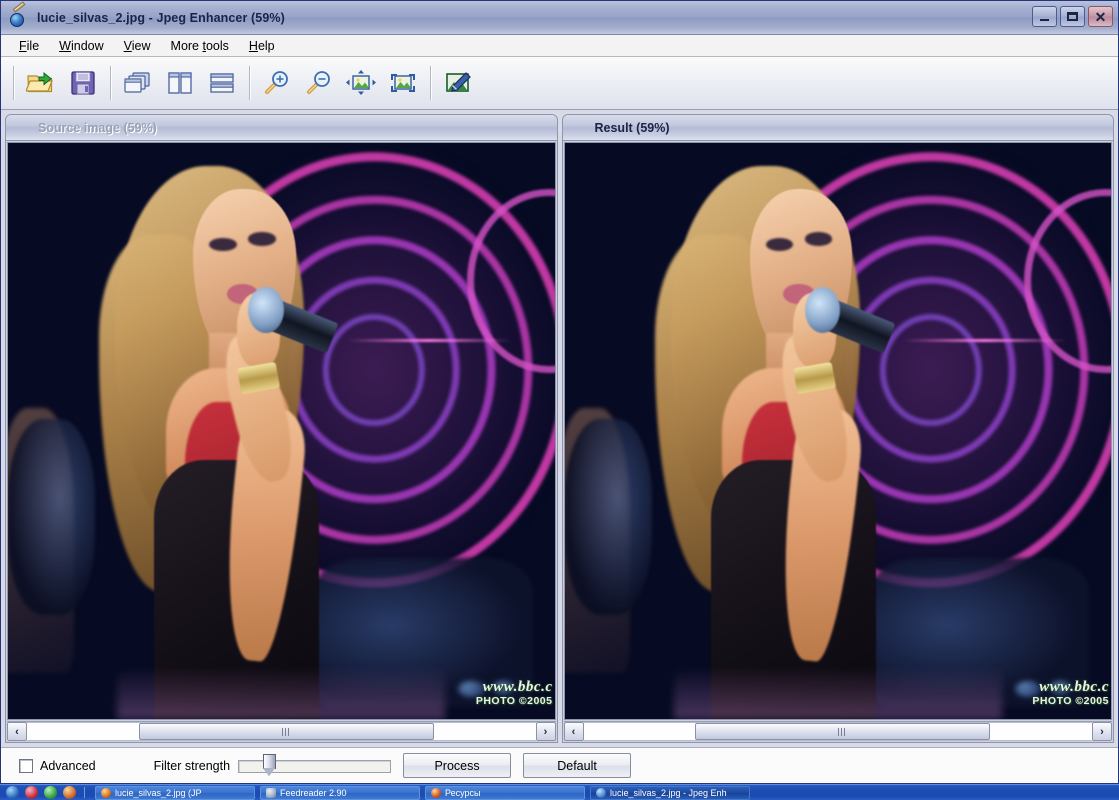 This screenshot has width=1119, height=800. I want to click on menu-more-tools: More tools, so click(200, 46).